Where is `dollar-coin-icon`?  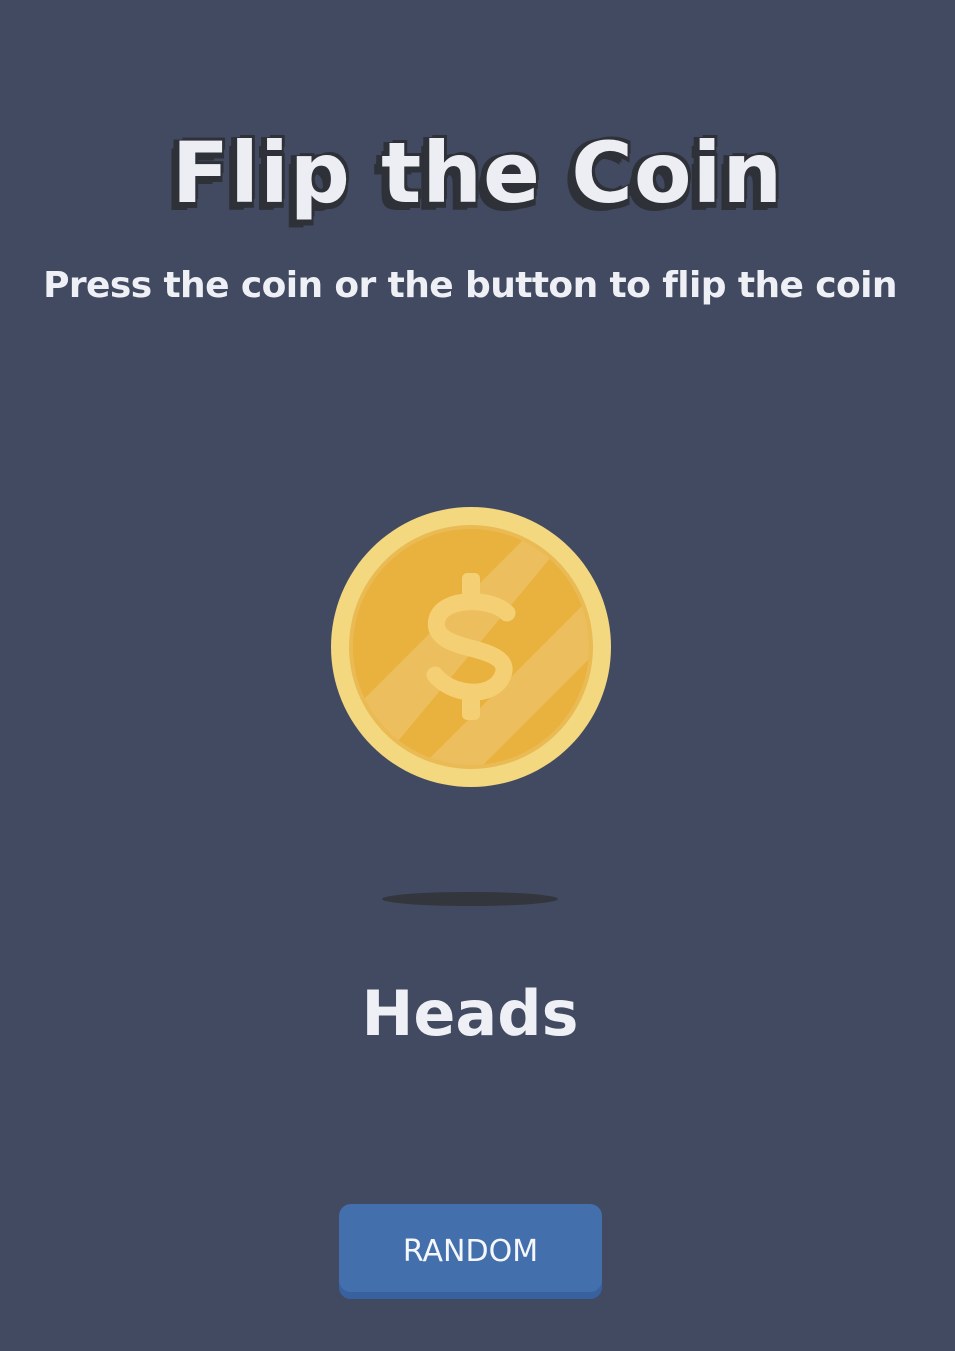 dollar-coin-icon is located at coordinates (471, 647).